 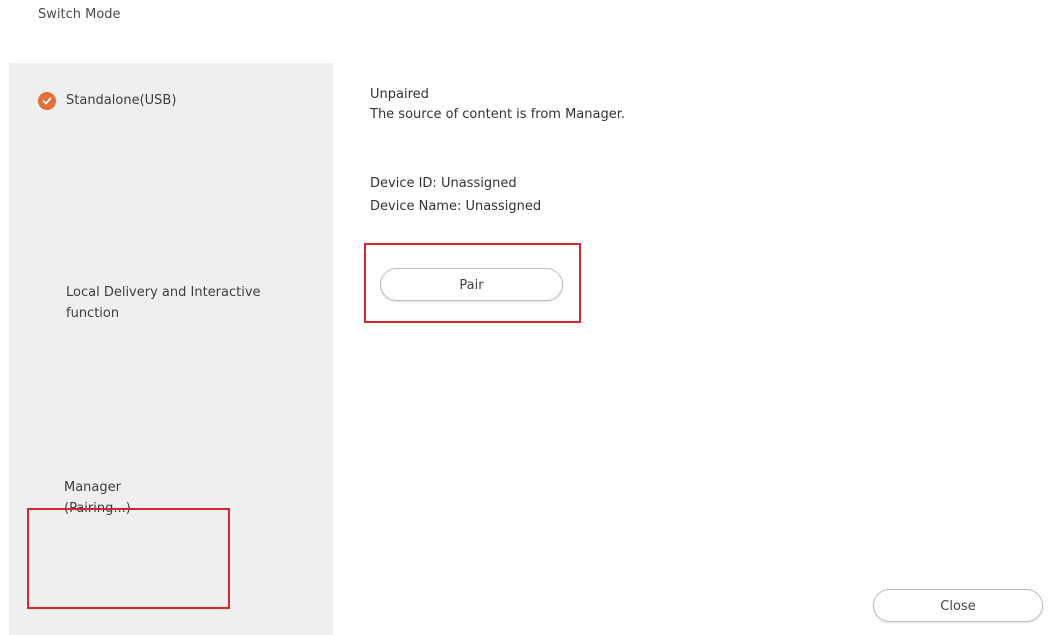 I want to click on mode-item-label: Standalone(USB), so click(x=121, y=100).